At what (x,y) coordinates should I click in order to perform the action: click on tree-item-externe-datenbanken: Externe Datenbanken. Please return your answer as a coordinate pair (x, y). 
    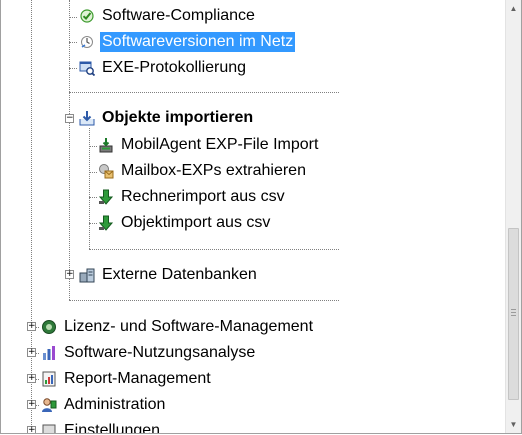
    Looking at the image, I should click on (169, 275).